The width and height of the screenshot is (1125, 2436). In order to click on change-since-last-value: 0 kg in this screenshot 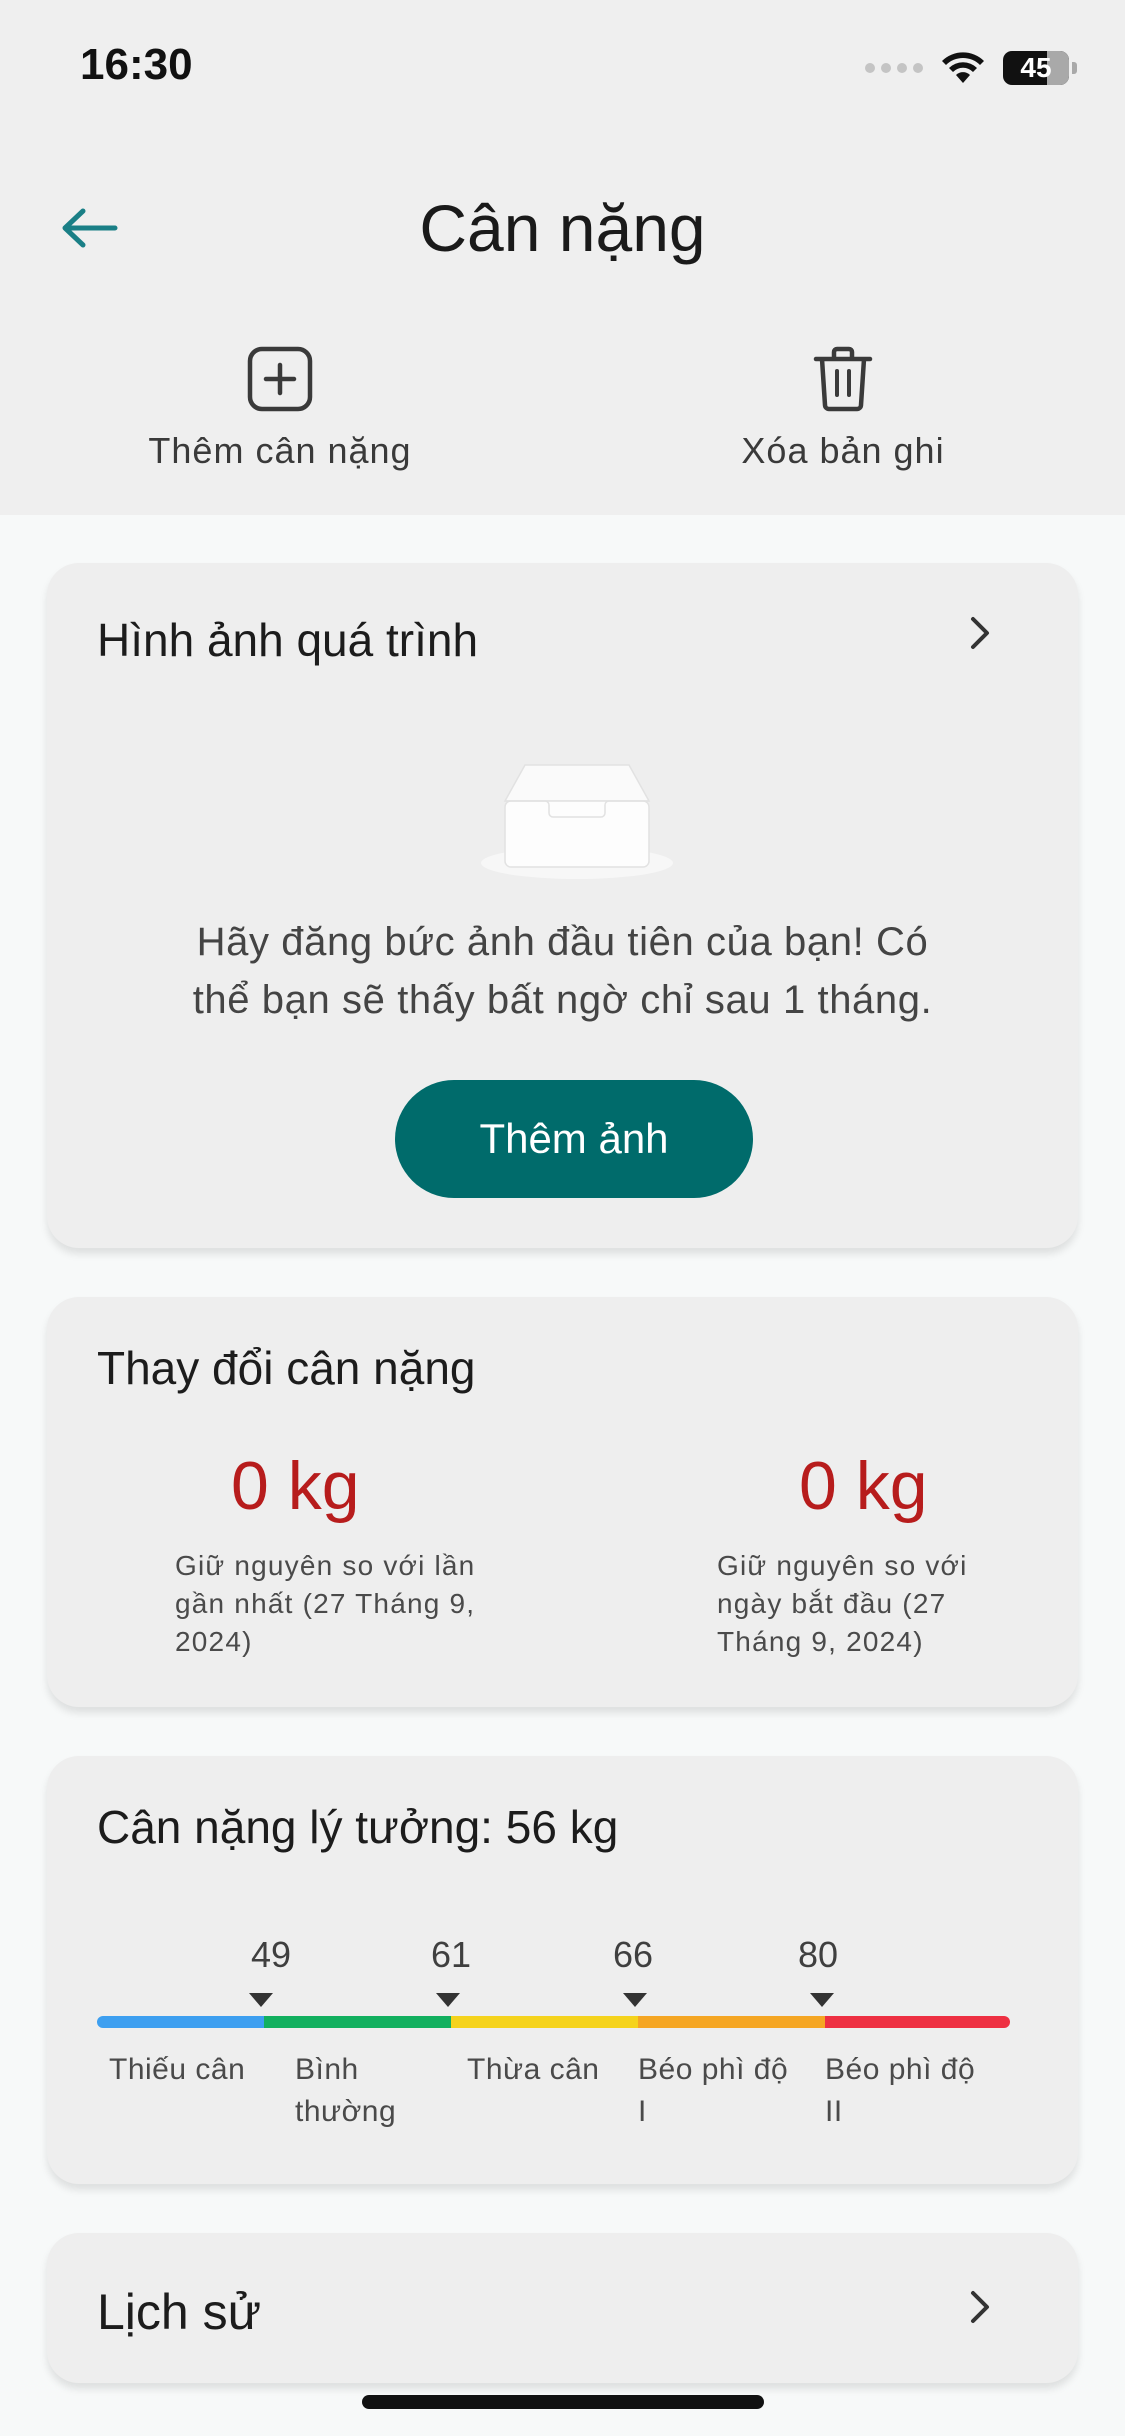, I will do `click(295, 1486)`.